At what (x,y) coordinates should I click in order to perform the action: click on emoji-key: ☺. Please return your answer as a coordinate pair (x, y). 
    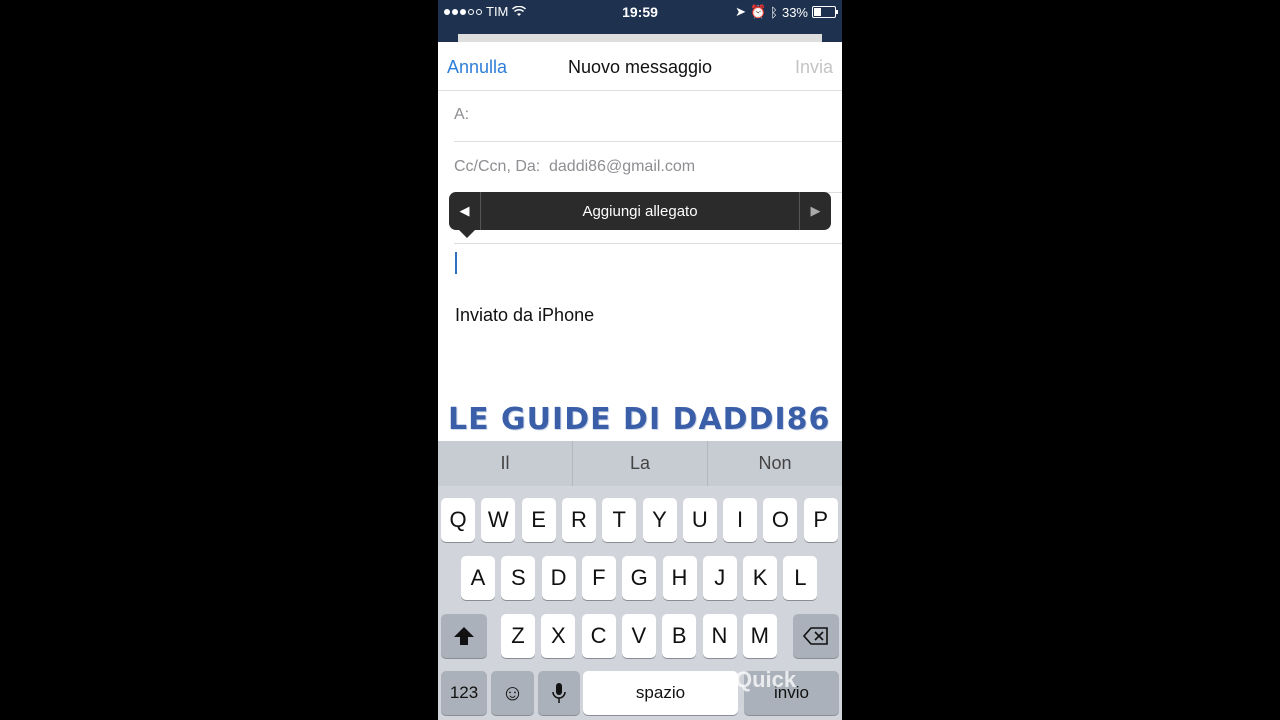
    Looking at the image, I should click on (512, 693).